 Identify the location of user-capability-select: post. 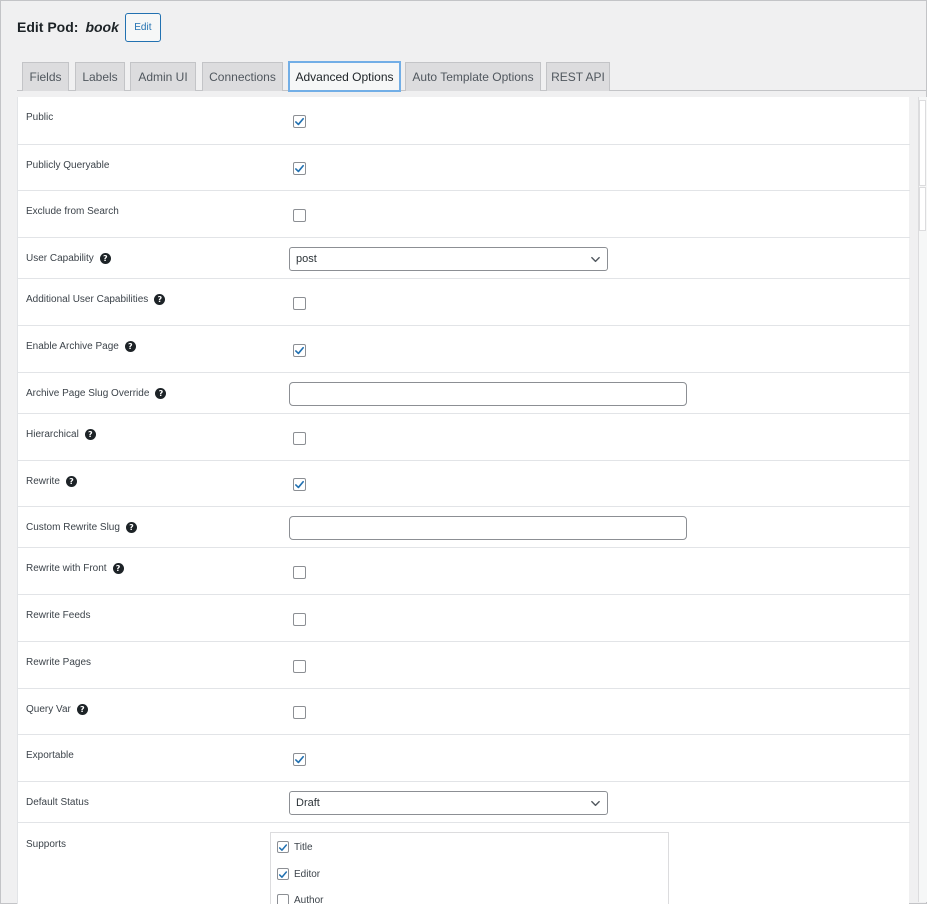
(448, 259).